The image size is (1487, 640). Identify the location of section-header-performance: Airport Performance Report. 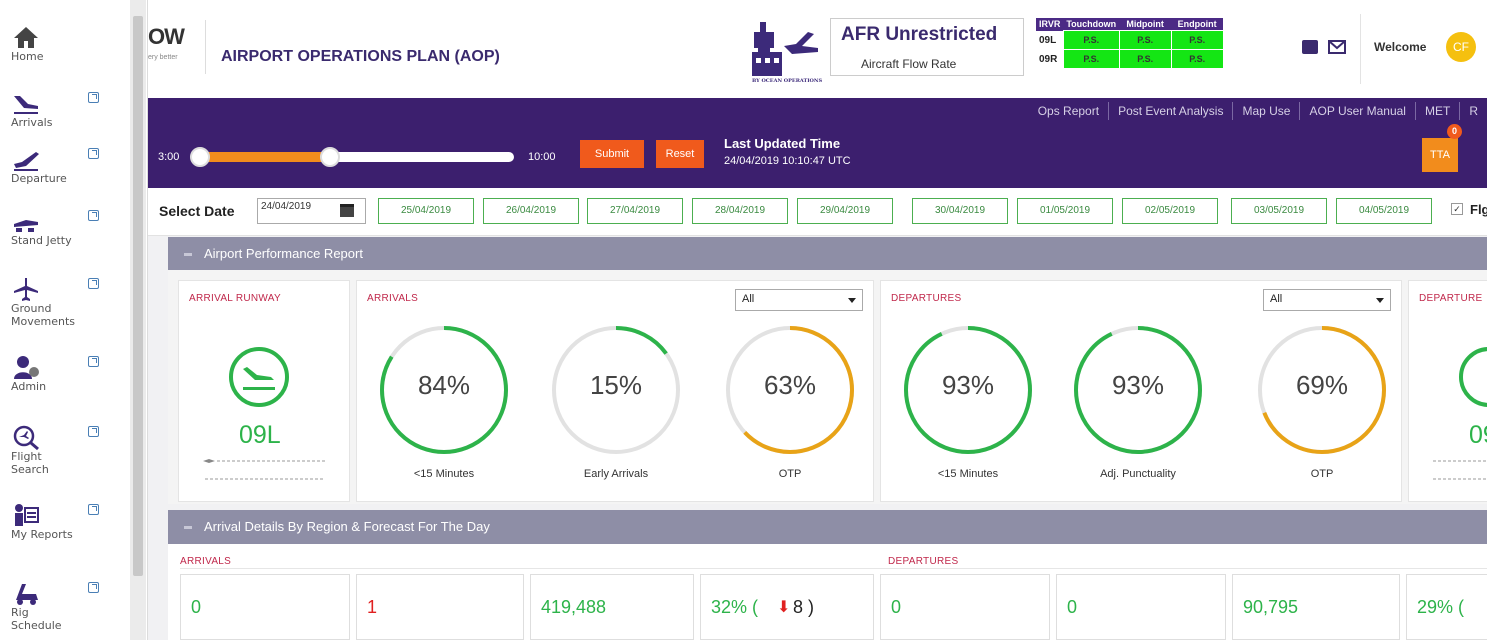
(827, 254).